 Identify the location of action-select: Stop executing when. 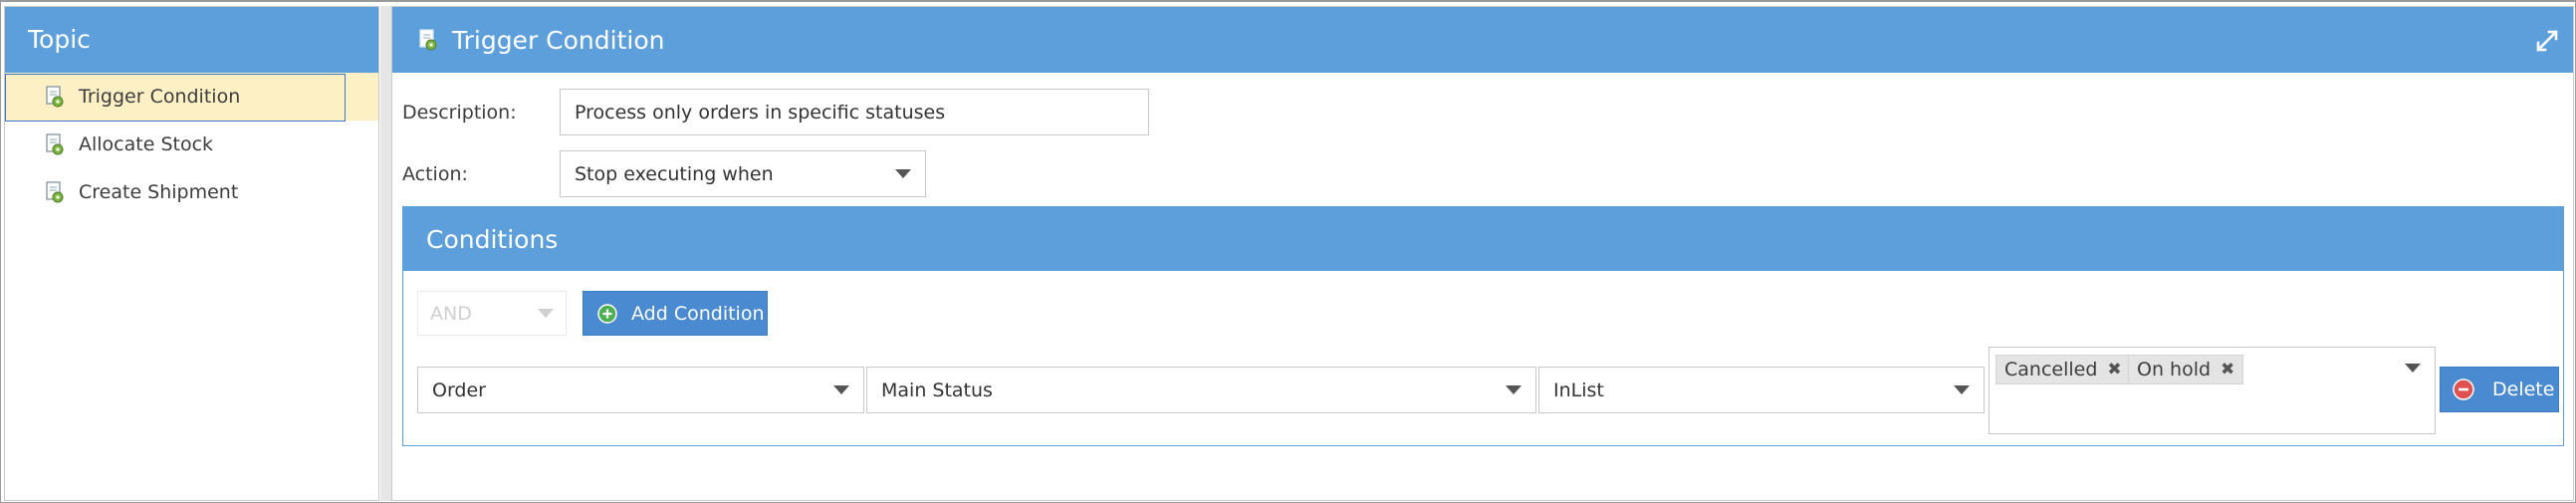
(743, 173).